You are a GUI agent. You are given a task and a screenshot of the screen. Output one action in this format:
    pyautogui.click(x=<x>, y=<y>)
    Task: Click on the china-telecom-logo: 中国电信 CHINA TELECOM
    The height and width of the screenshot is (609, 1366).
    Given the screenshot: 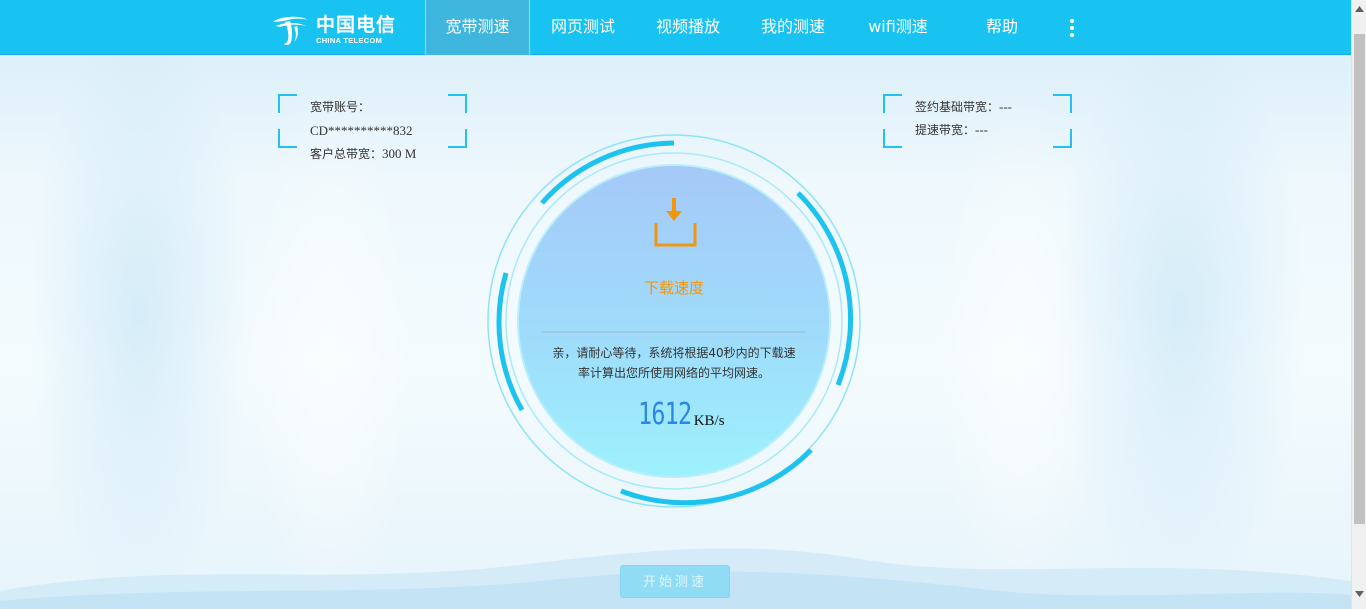 What is the action you would take?
    pyautogui.click(x=340, y=30)
    